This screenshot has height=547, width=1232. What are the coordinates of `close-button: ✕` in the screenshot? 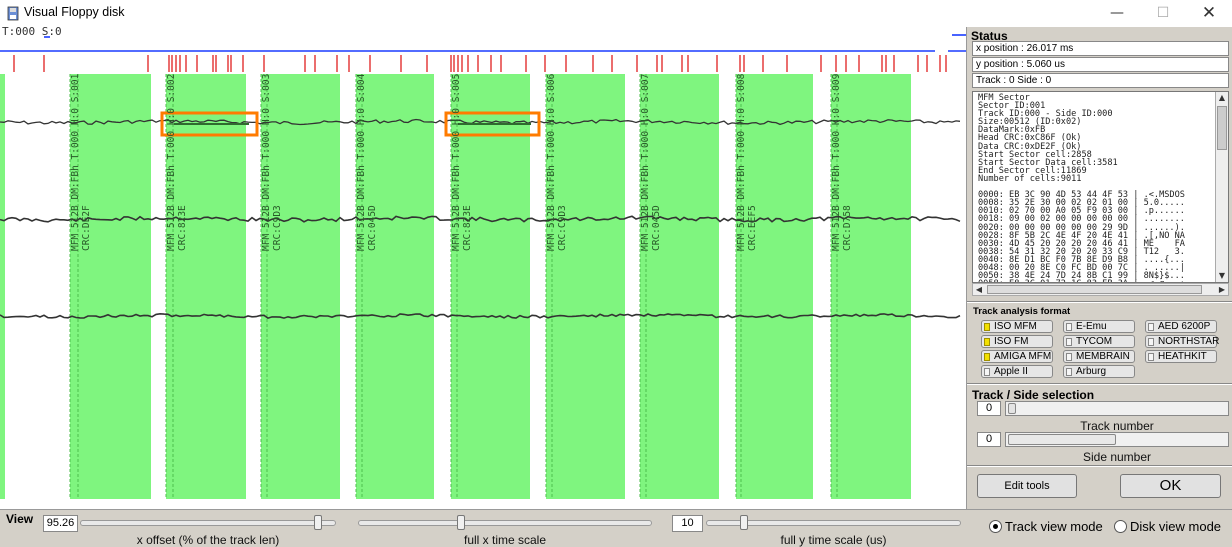 It's located at (1209, 13).